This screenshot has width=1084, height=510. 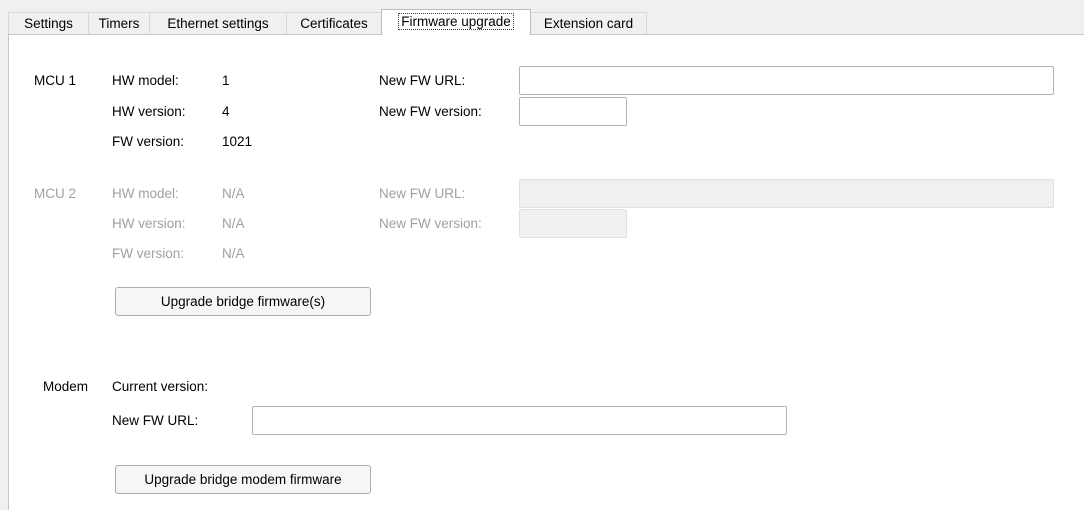 What do you see at coordinates (243, 301) in the screenshot?
I see `upgrade-bridge-firmware-button: Upgrade bridge firmware(s)` at bounding box center [243, 301].